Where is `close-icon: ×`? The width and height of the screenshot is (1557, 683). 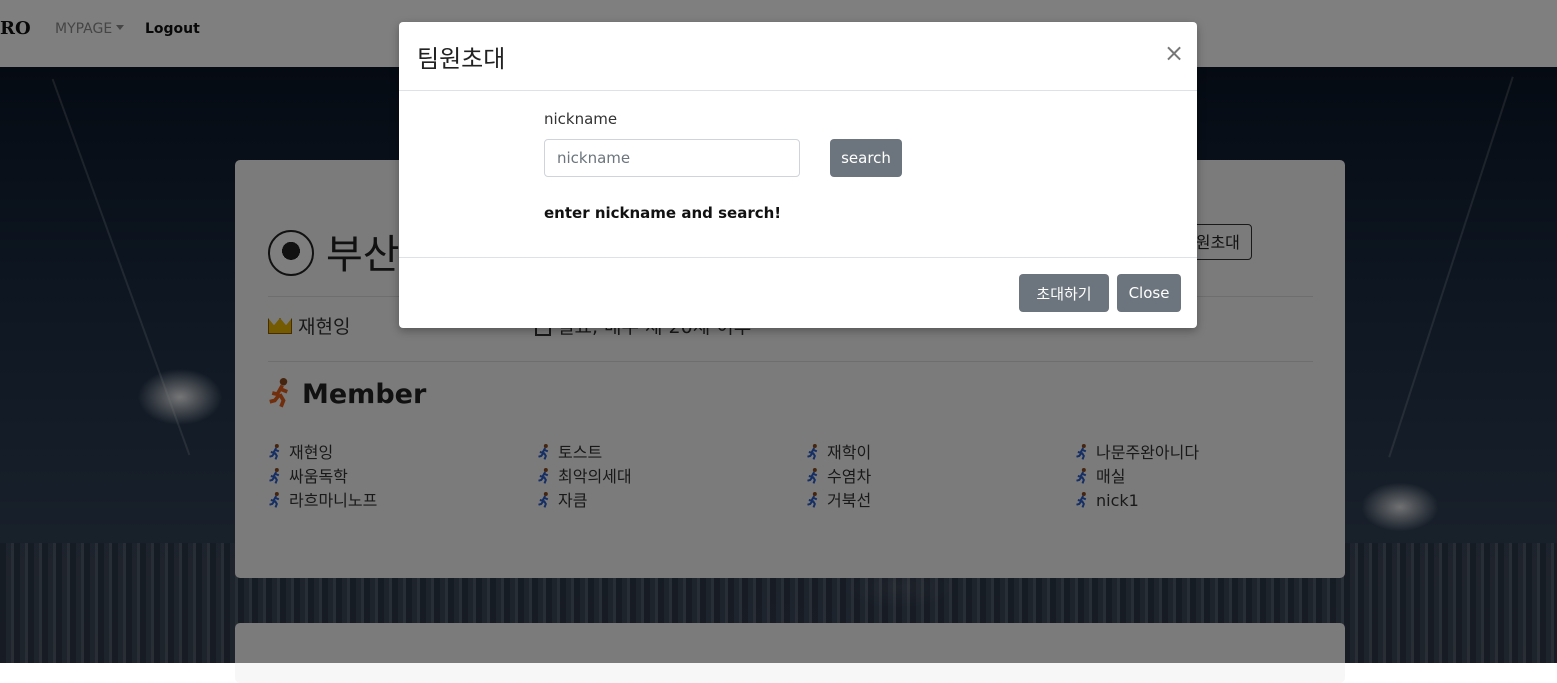 close-icon: × is located at coordinates (1174, 53).